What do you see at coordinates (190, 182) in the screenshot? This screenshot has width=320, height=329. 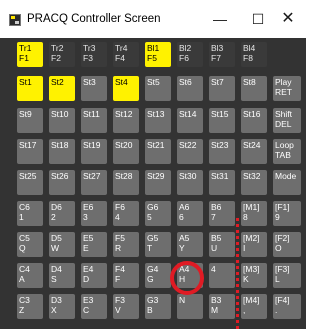 I see `step-key: St30` at bounding box center [190, 182].